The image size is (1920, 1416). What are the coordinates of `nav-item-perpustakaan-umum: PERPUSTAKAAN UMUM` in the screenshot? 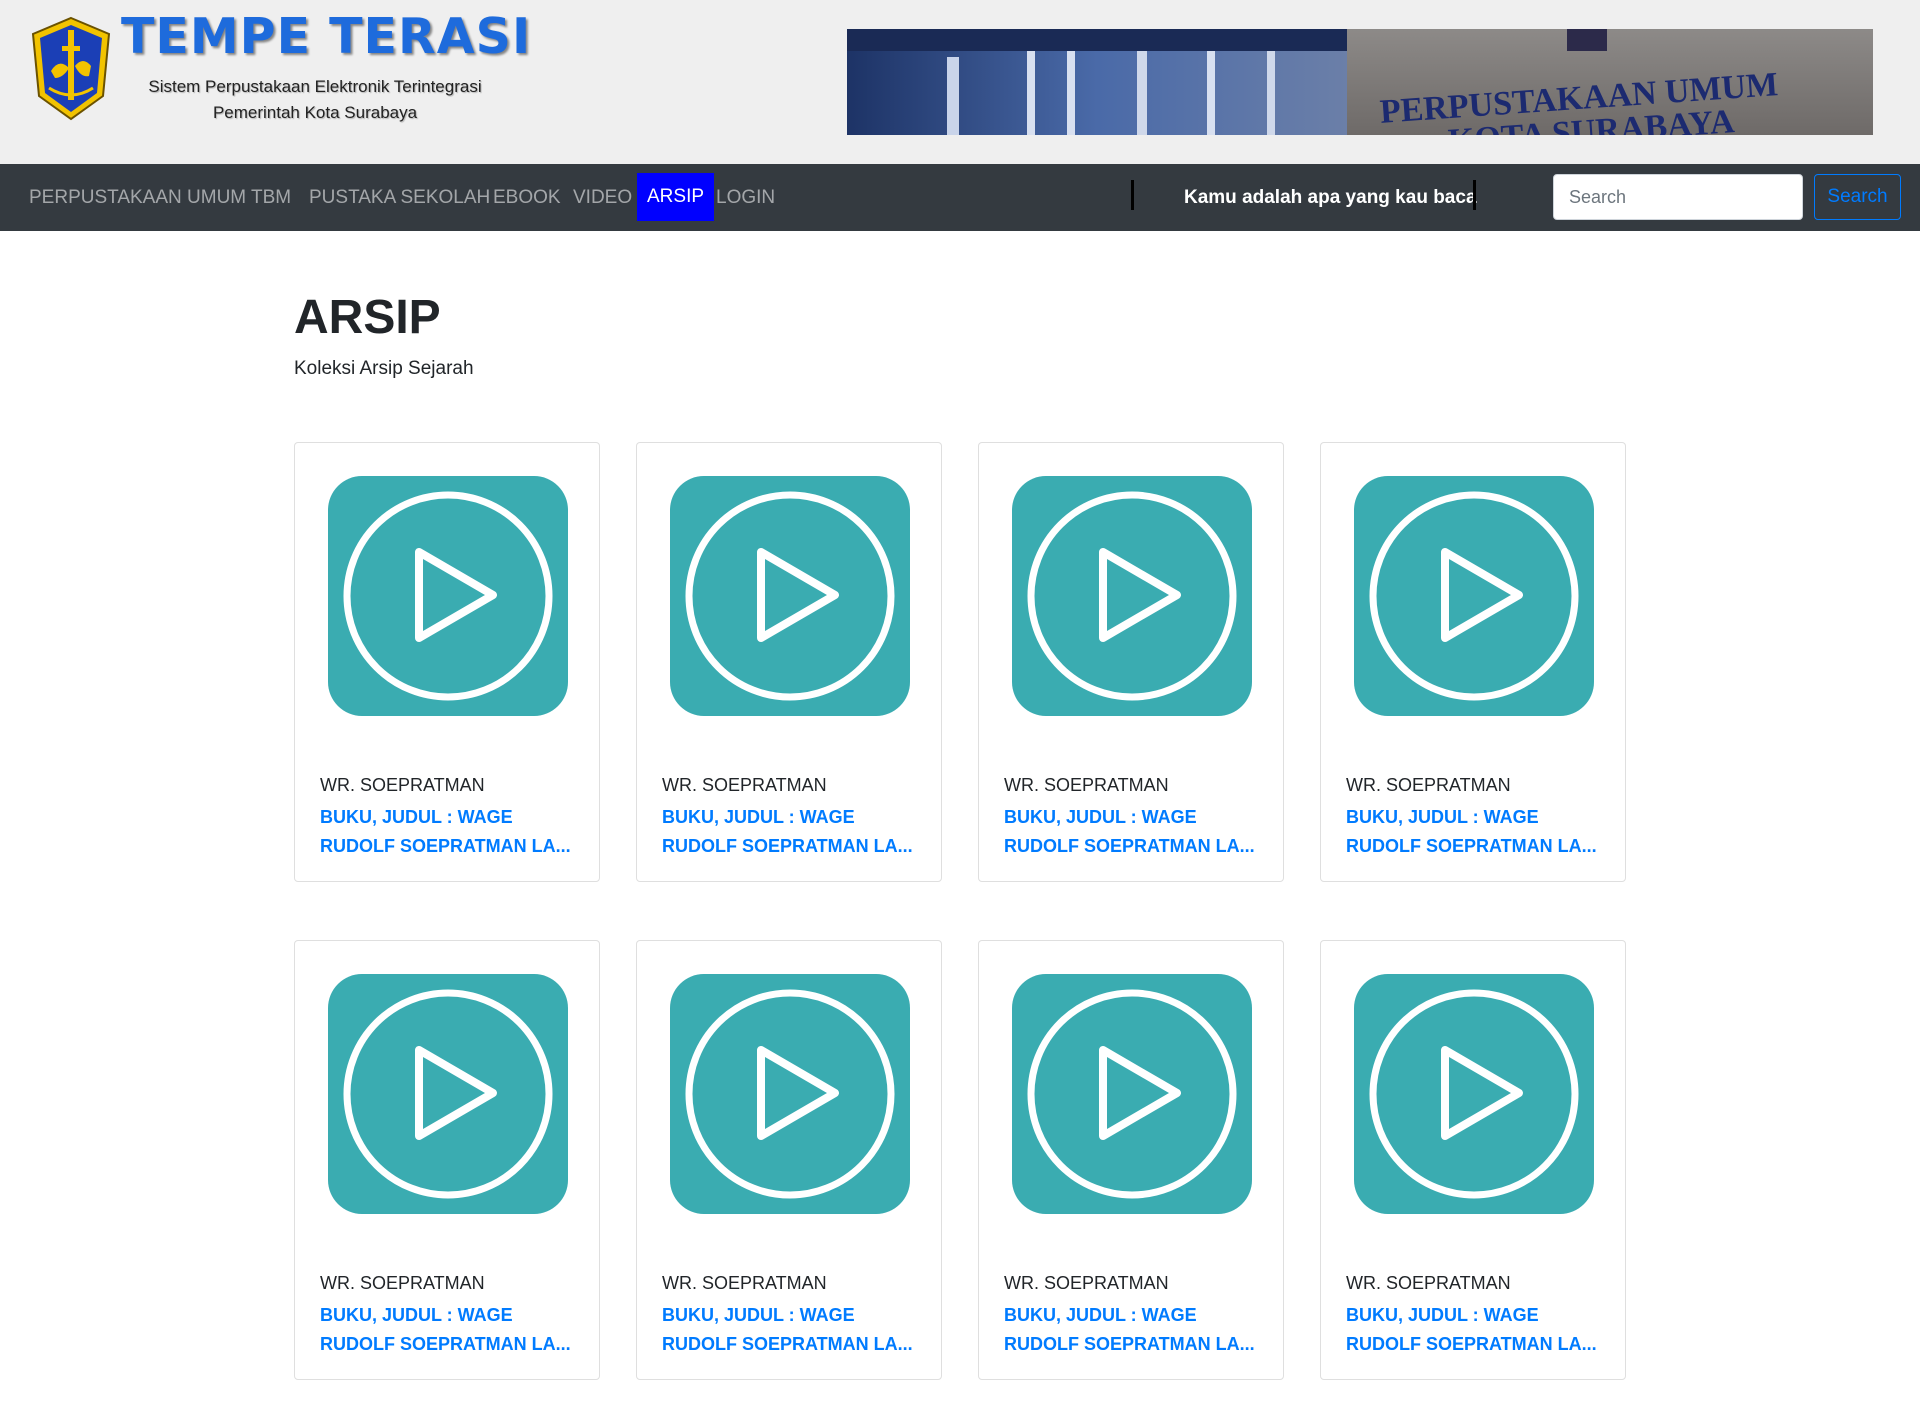 It's located at (137, 197).